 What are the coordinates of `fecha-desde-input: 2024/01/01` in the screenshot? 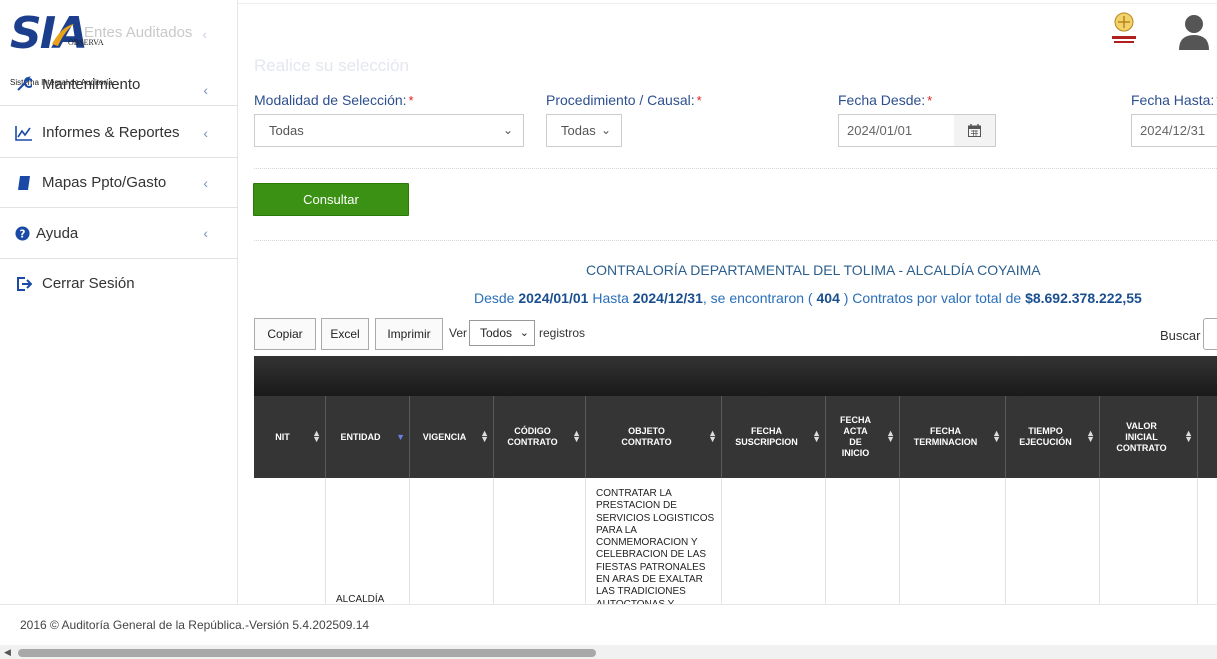 It's located at (896, 130).